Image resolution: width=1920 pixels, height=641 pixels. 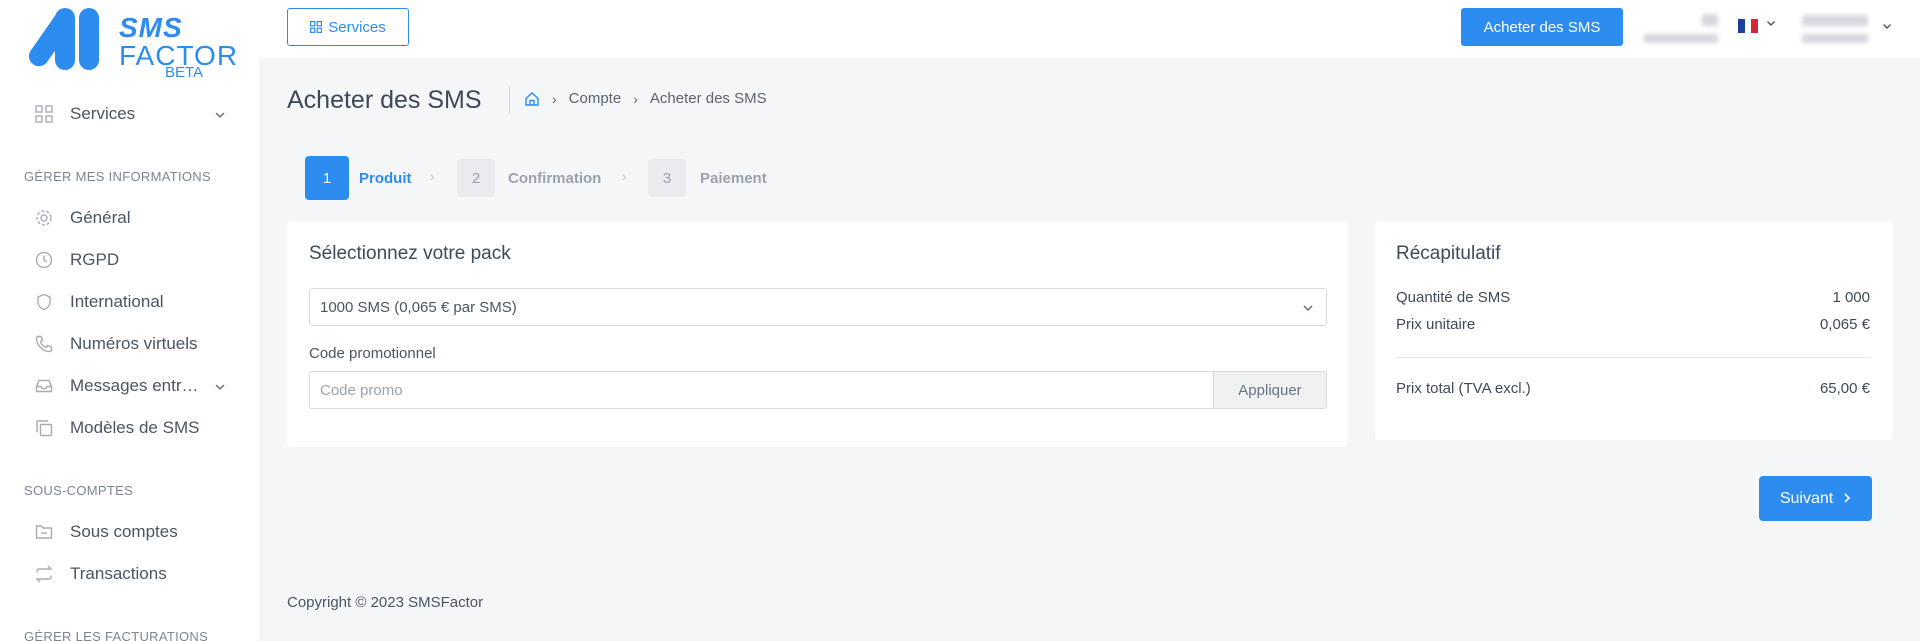 I want to click on sidebar-item-international: International, so click(x=99, y=302).